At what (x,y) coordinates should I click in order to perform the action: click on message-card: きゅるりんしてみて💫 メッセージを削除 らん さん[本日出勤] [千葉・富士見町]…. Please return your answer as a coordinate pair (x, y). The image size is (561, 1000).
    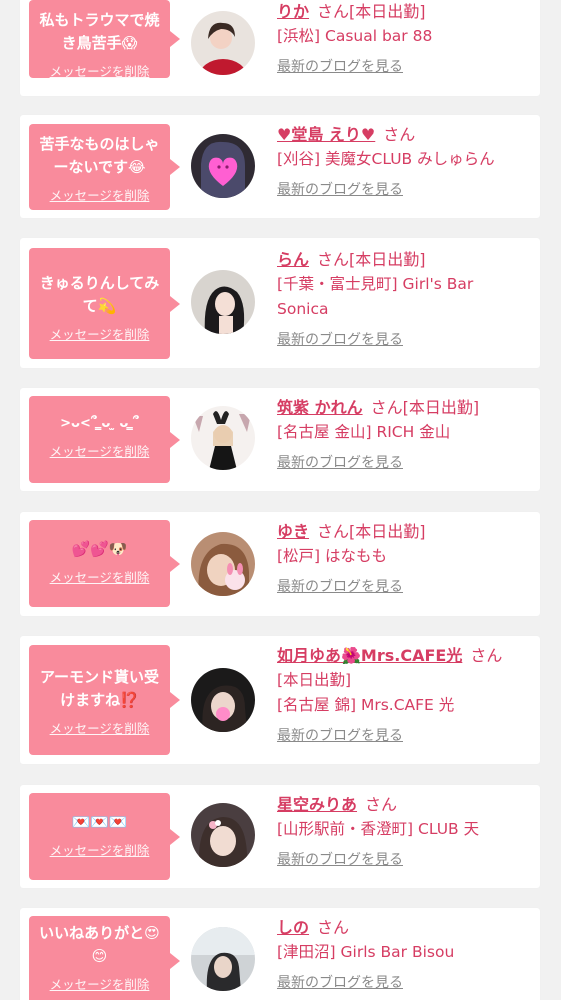
    Looking at the image, I should click on (280, 303).